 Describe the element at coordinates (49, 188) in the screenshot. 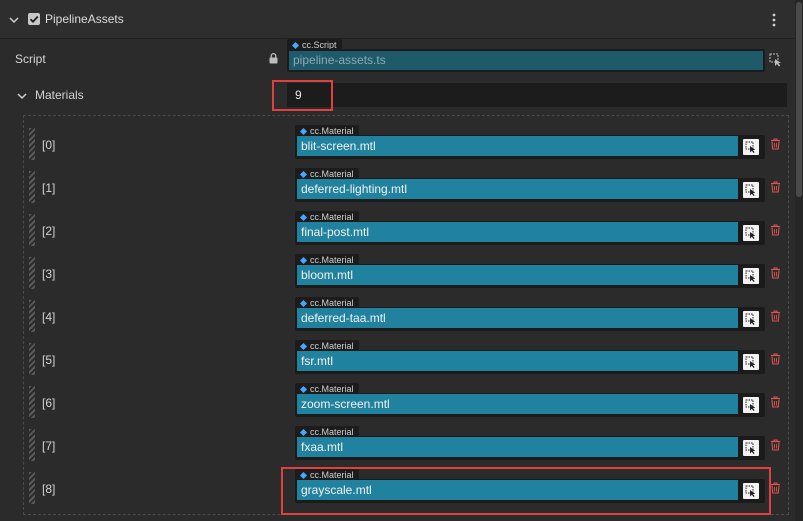

I see `item-index-label: [1]` at that location.